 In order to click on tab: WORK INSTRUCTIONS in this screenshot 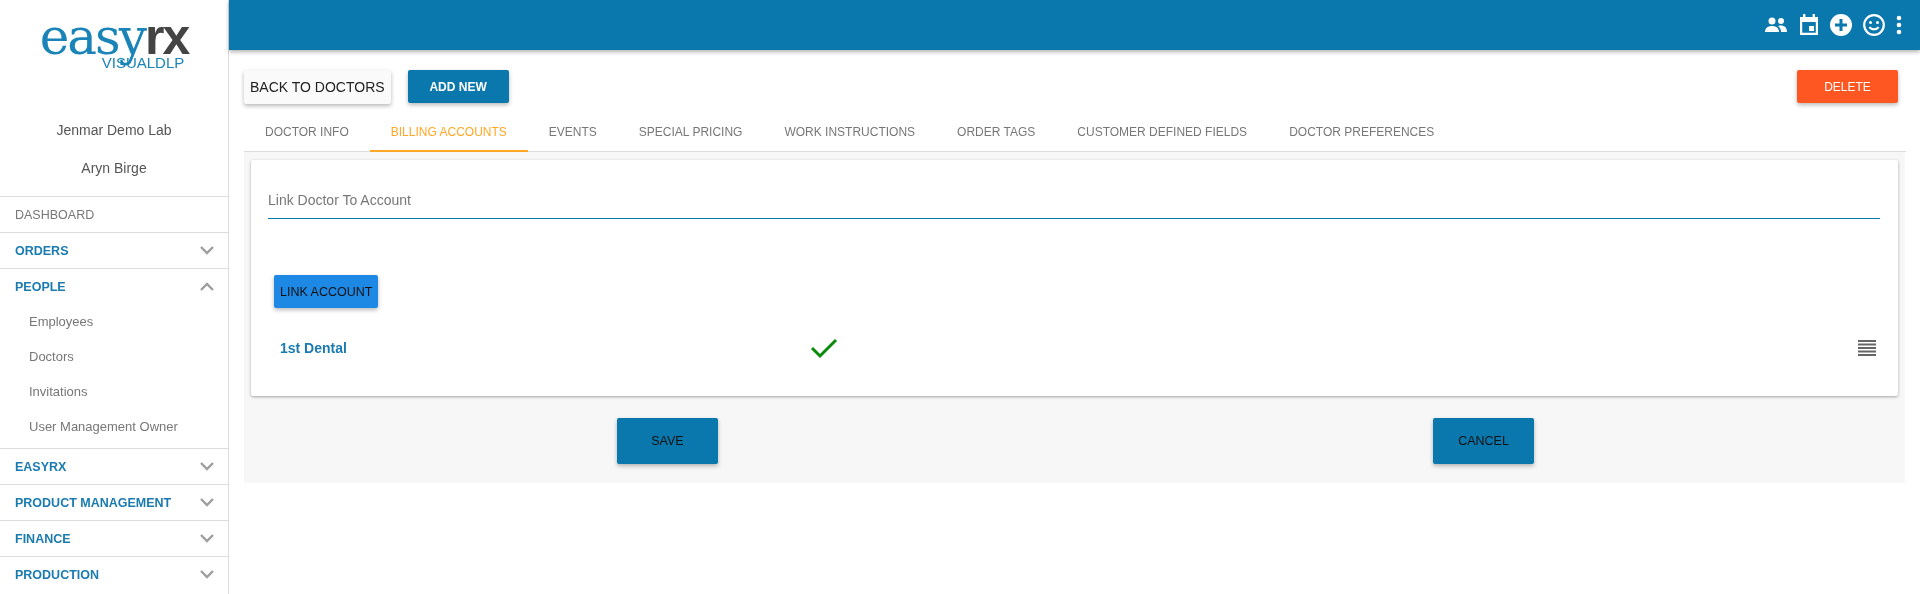, I will do `click(850, 132)`.